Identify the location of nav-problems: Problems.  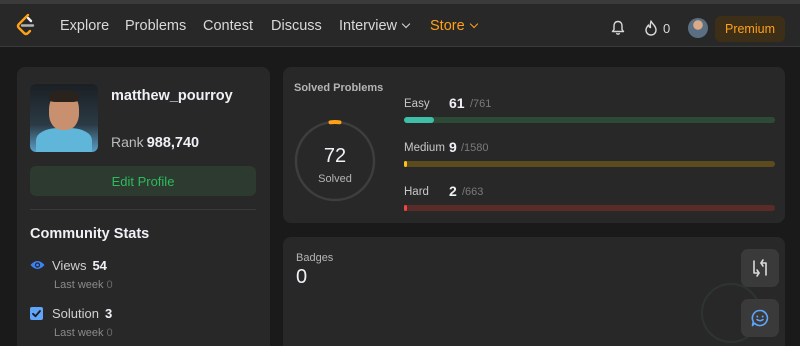
(155, 26).